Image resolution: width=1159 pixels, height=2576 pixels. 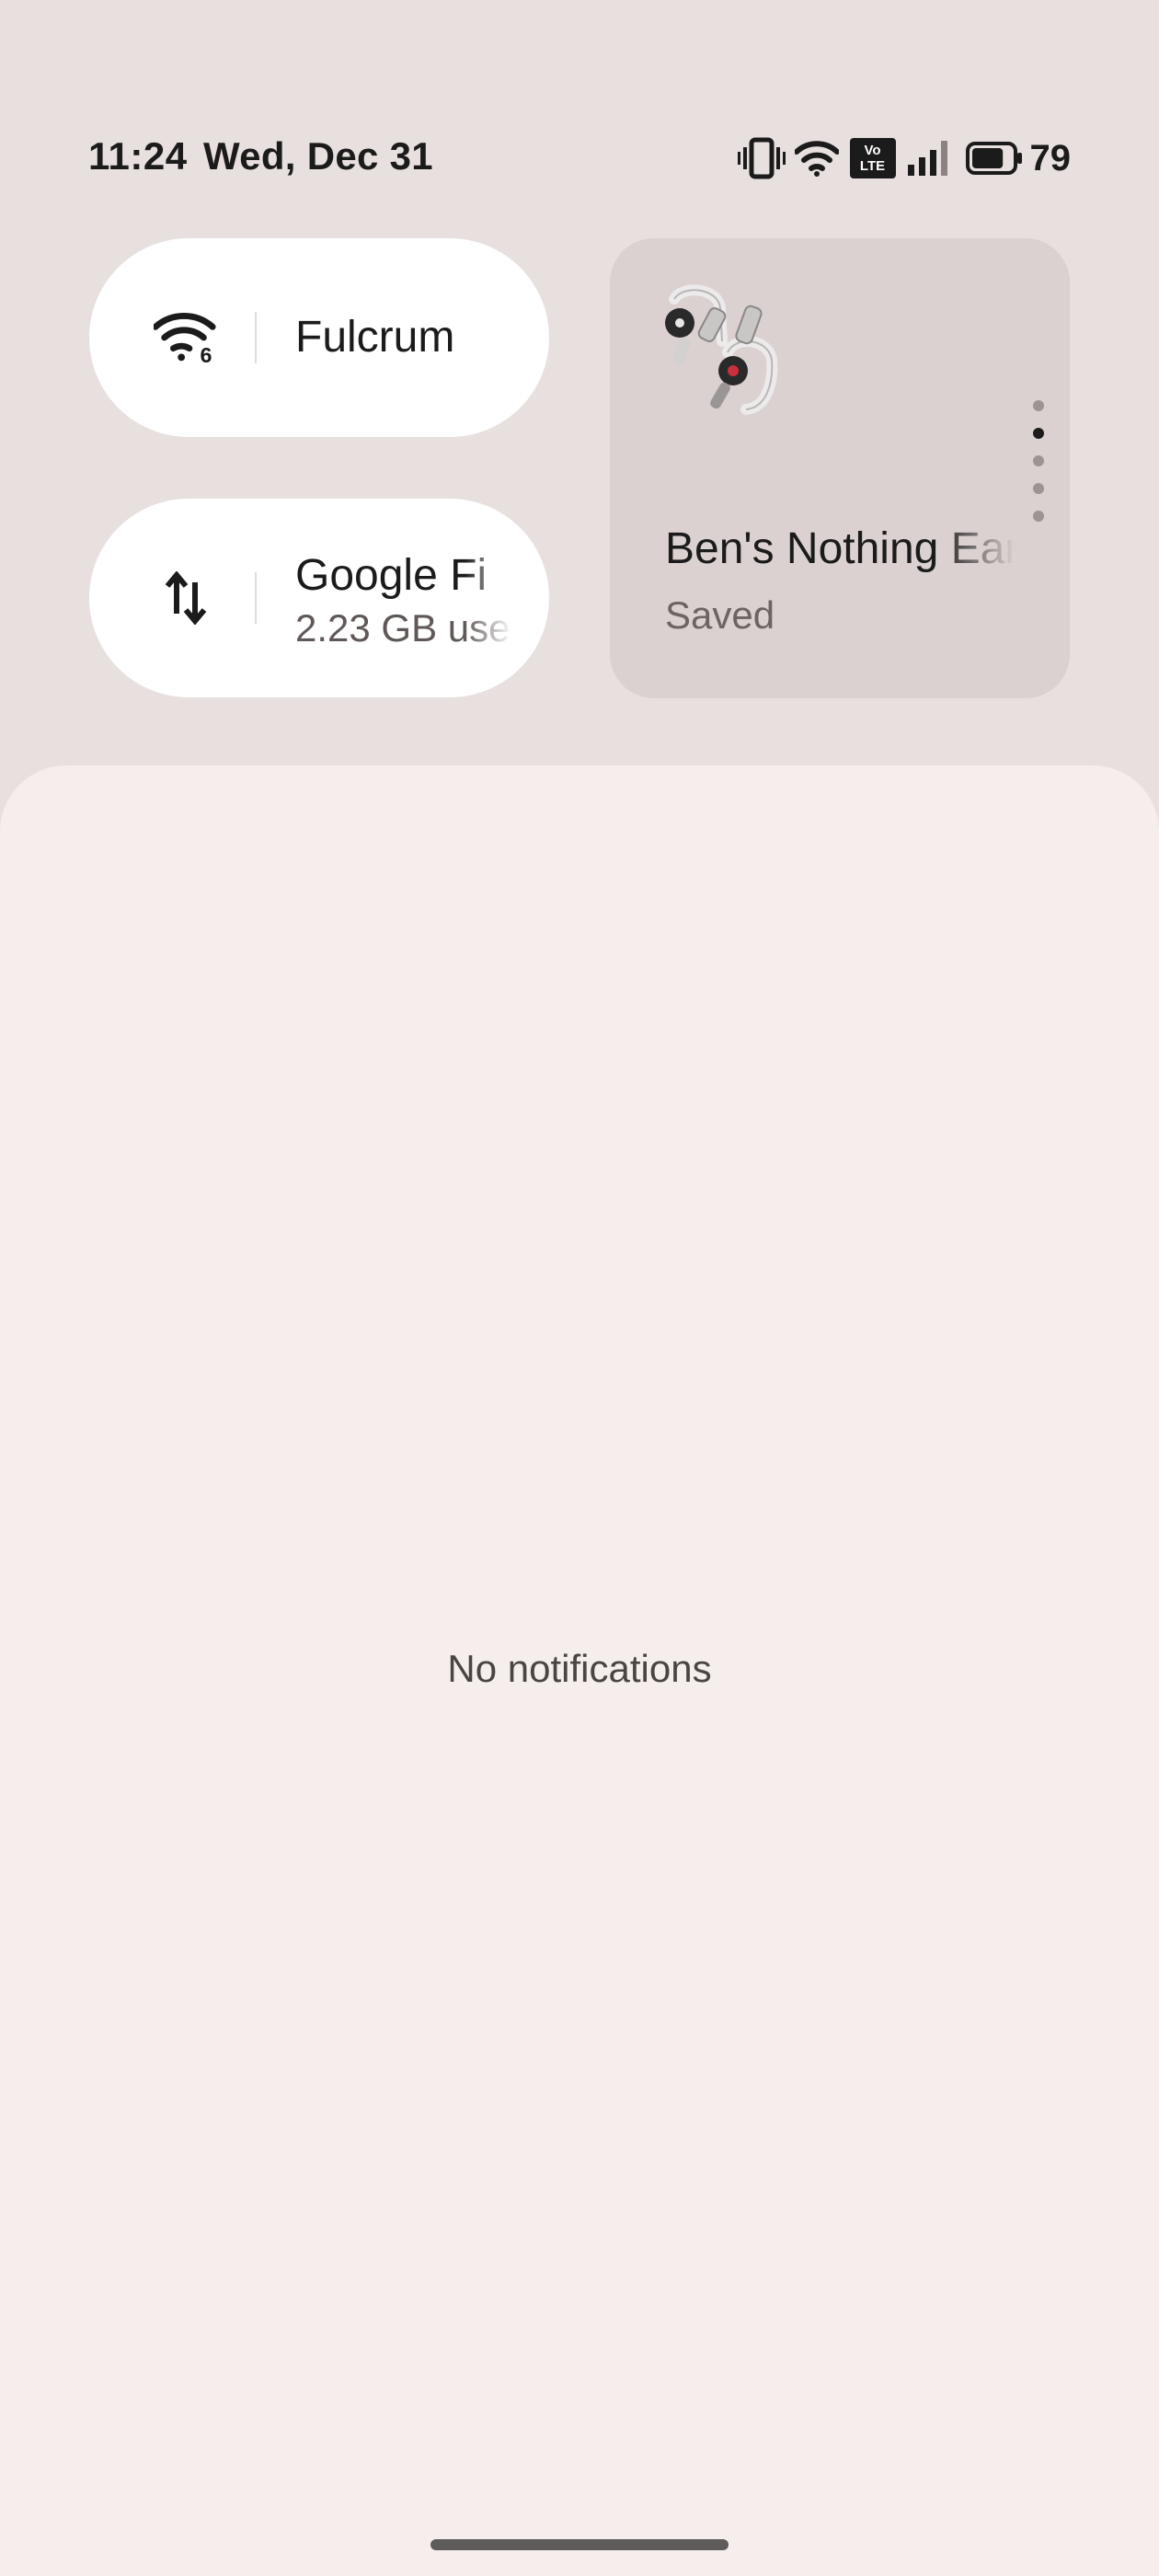 I want to click on mobile-data-tile: Google Fi 2.23 GB use, so click(x=319, y=598).